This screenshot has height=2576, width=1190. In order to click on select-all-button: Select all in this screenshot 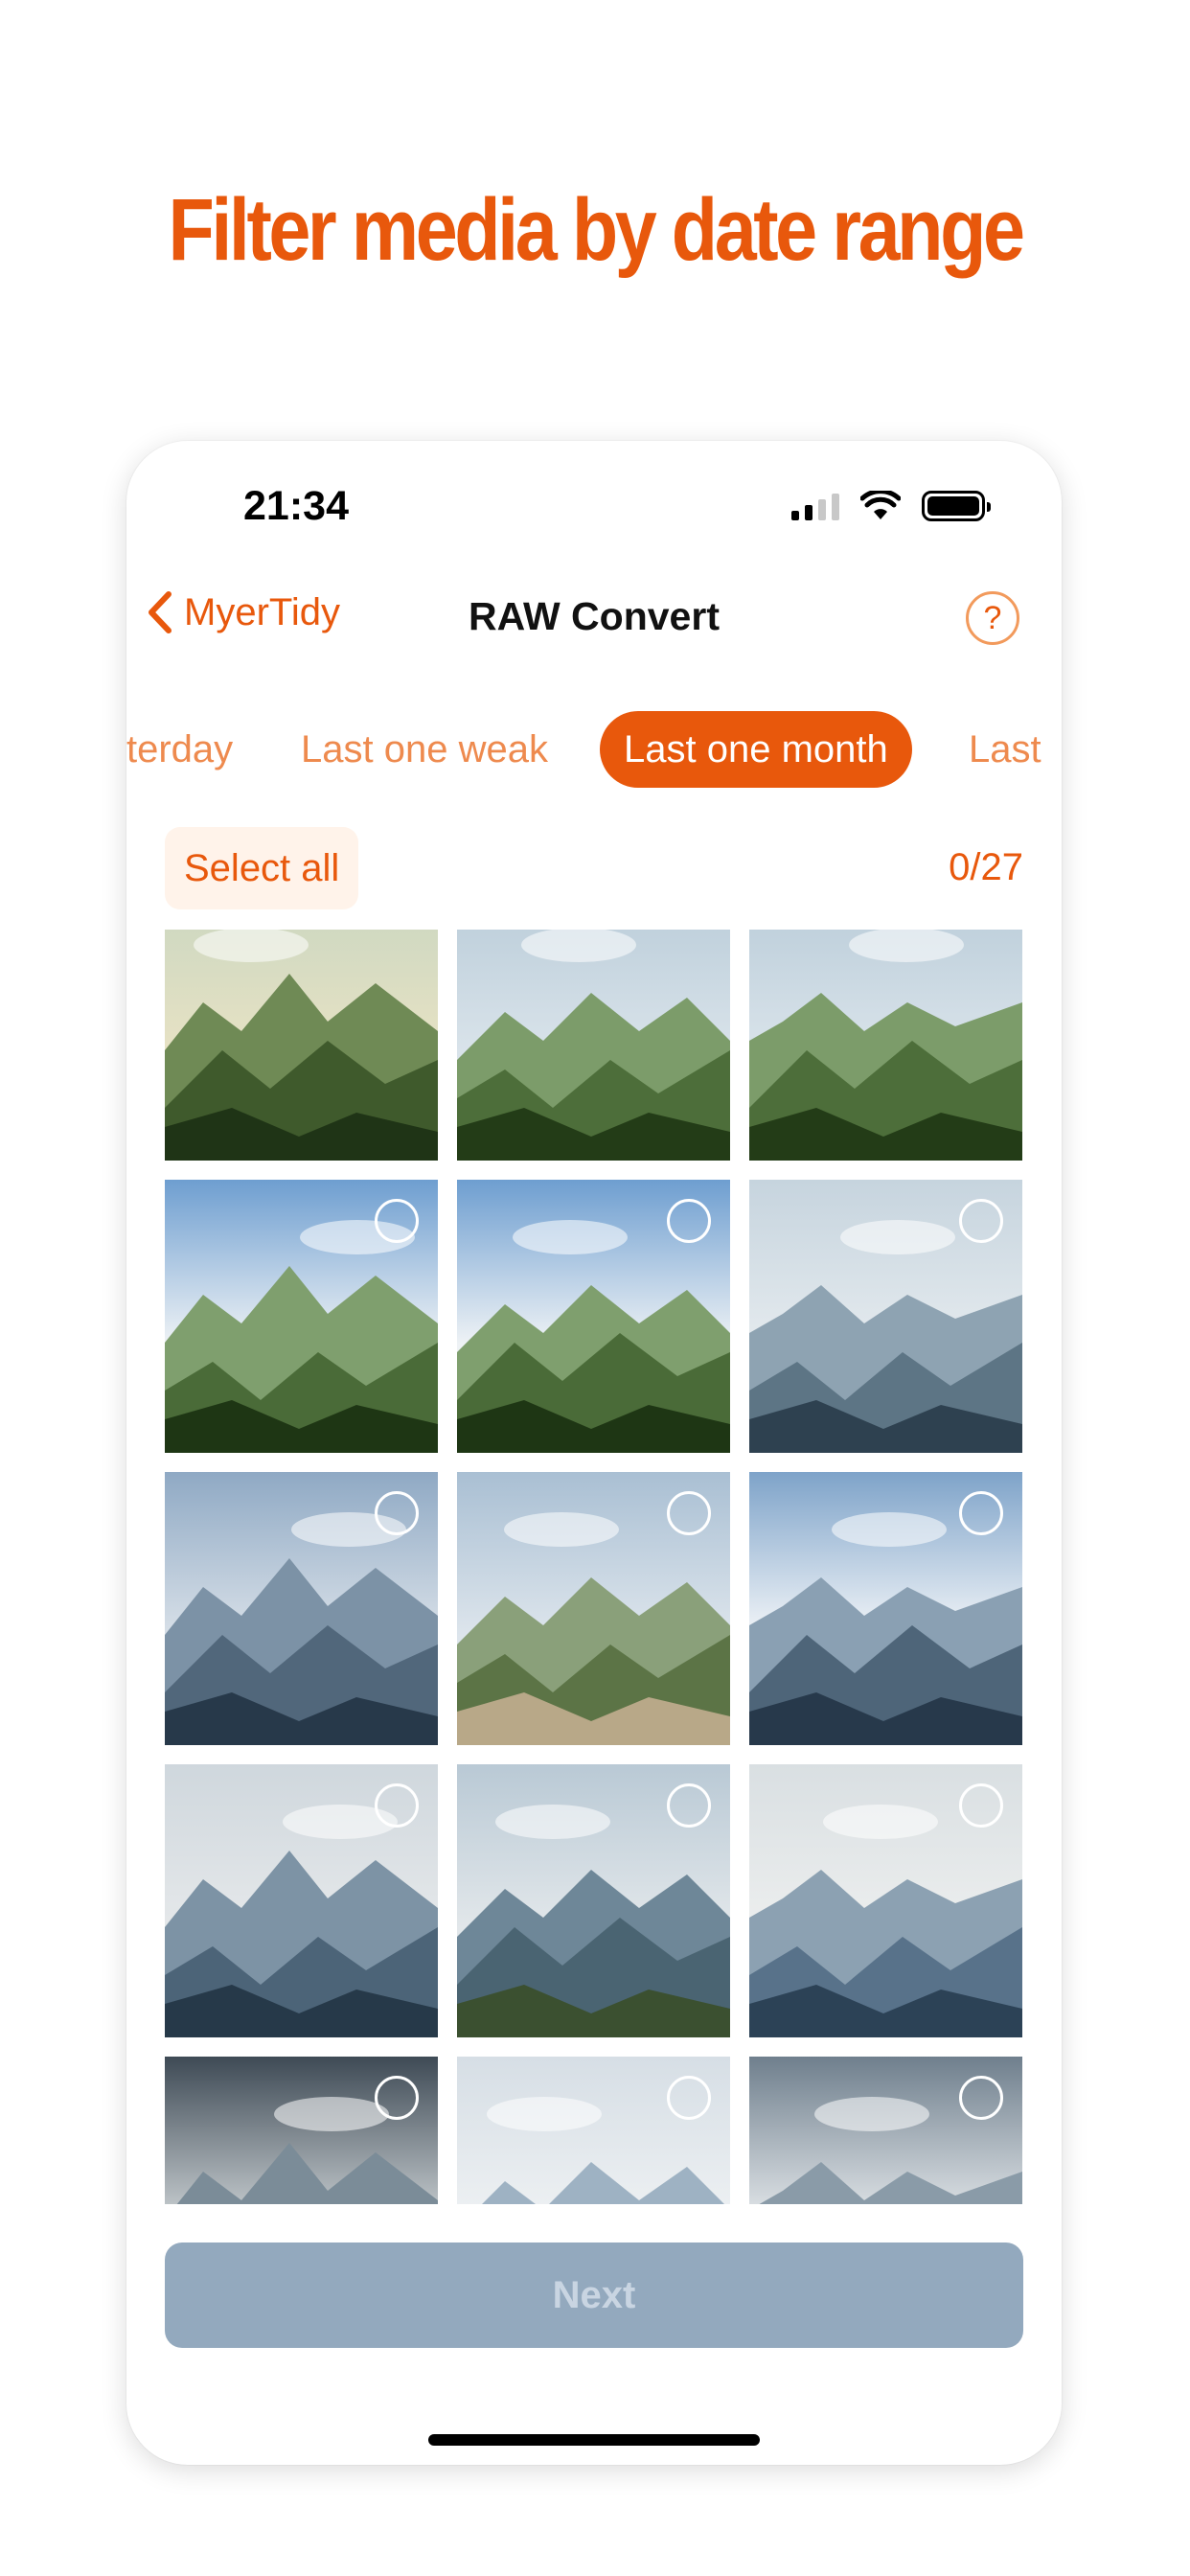, I will do `click(262, 868)`.